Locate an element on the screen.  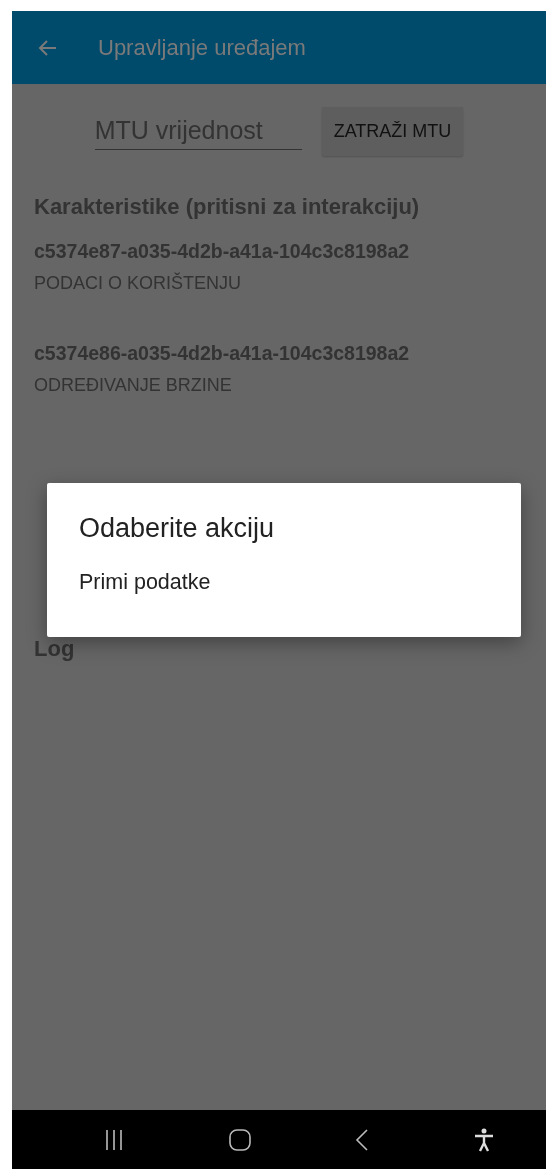
screen-title: Upravljanje uređajem is located at coordinates (202, 47).